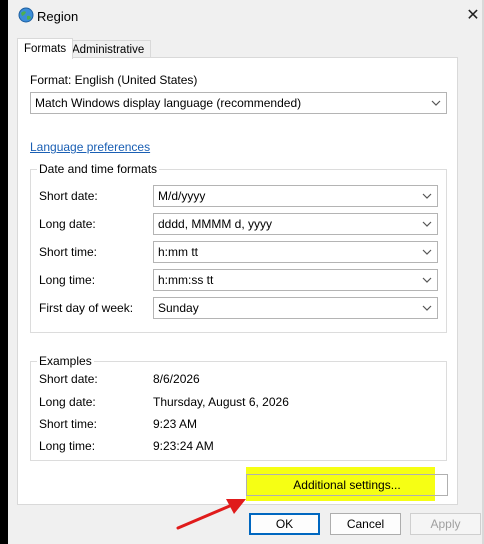 The height and width of the screenshot is (544, 484). Describe the element at coordinates (295, 280) in the screenshot. I see `long-time-dropdown: h:mm:ss tt` at that location.